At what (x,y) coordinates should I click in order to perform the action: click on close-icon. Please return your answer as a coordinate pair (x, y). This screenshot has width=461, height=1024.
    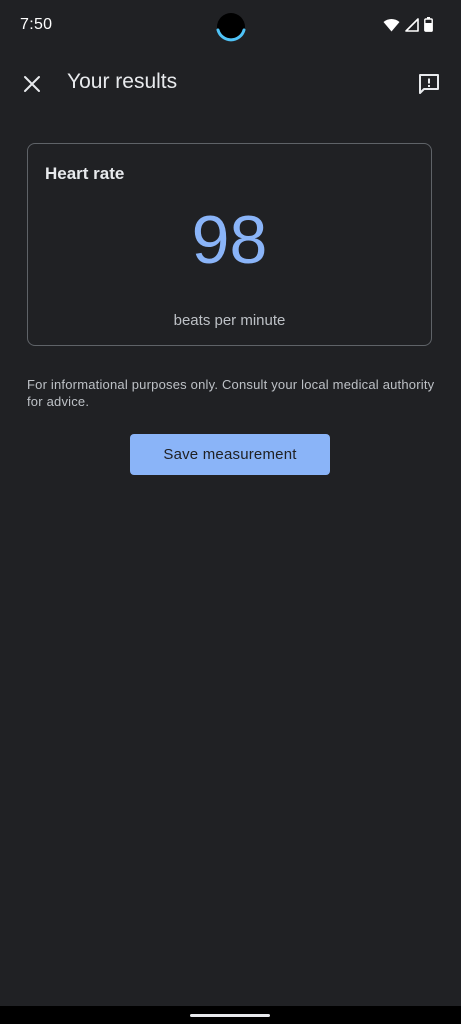
    Looking at the image, I should click on (32, 84).